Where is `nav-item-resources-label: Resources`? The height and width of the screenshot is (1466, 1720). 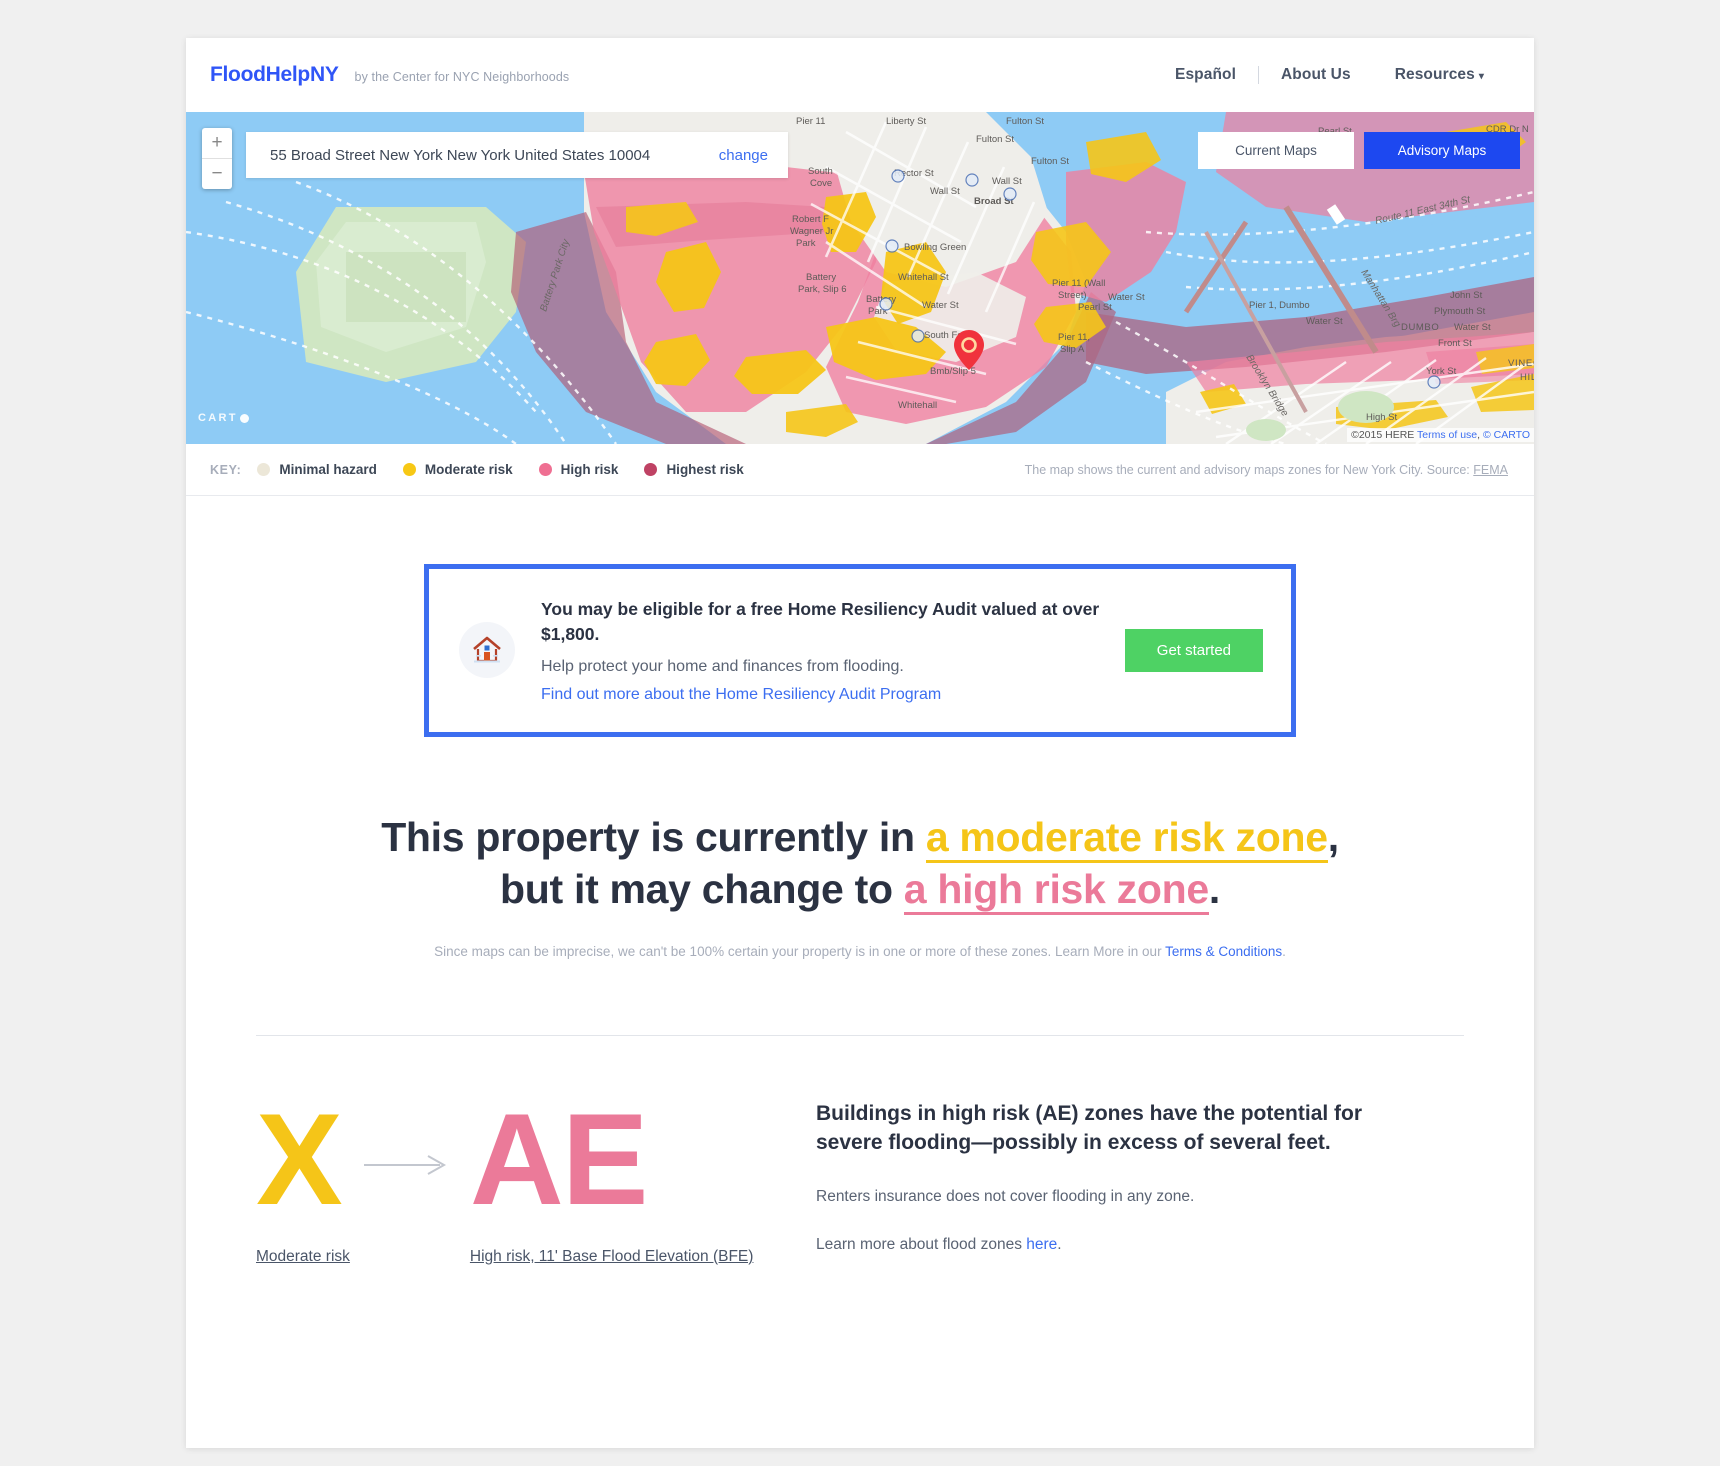 nav-item-resources-label: Resources is located at coordinates (1434, 74).